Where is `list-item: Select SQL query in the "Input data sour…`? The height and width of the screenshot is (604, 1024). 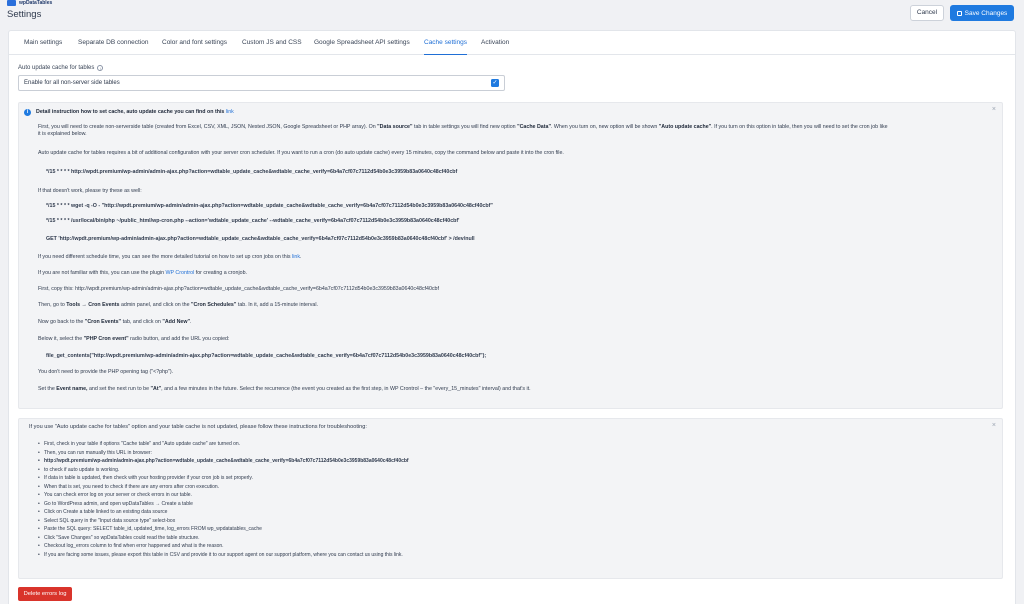 list-item: Select SQL query in the "Input data sour… is located at coordinates (223, 521).